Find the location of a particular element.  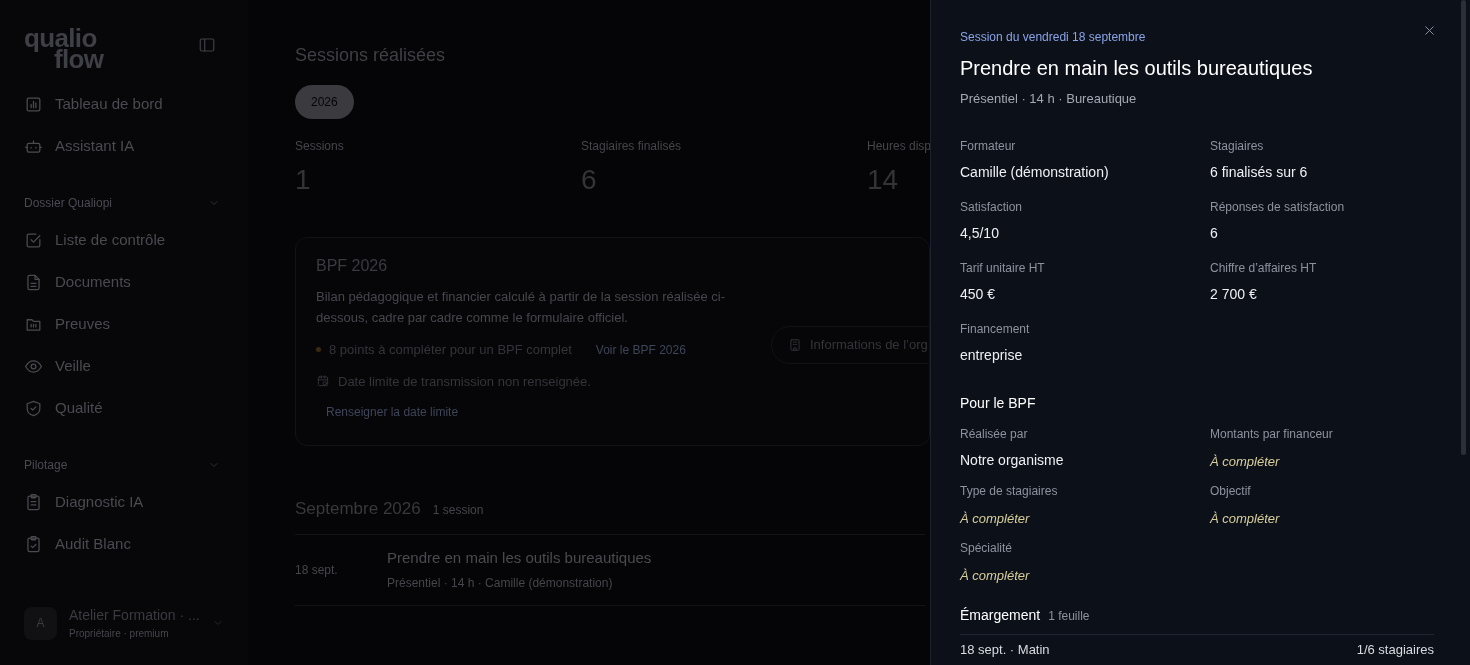

session-count: 1 session is located at coordinates (458, 510).